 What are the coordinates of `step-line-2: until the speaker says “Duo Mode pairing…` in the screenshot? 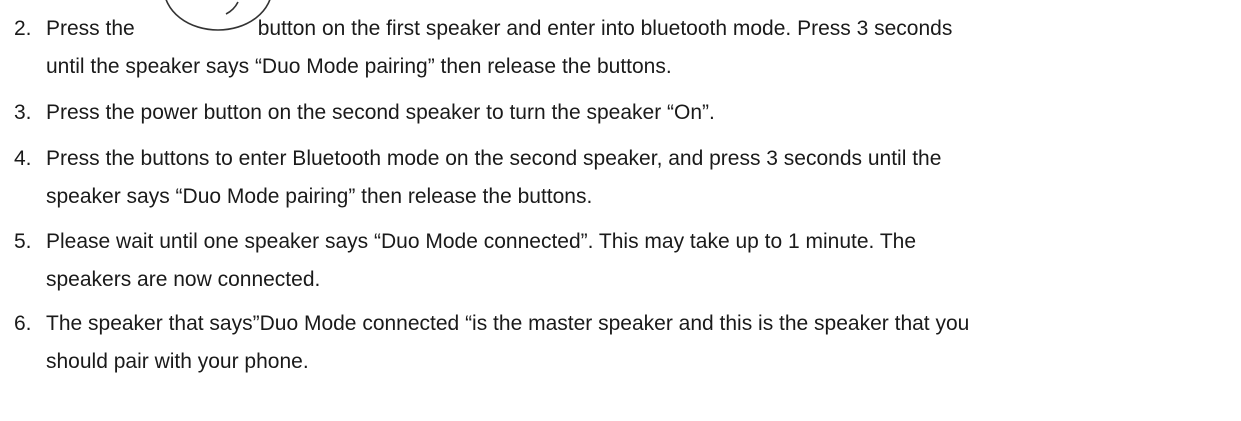 It's located at (359, 66).